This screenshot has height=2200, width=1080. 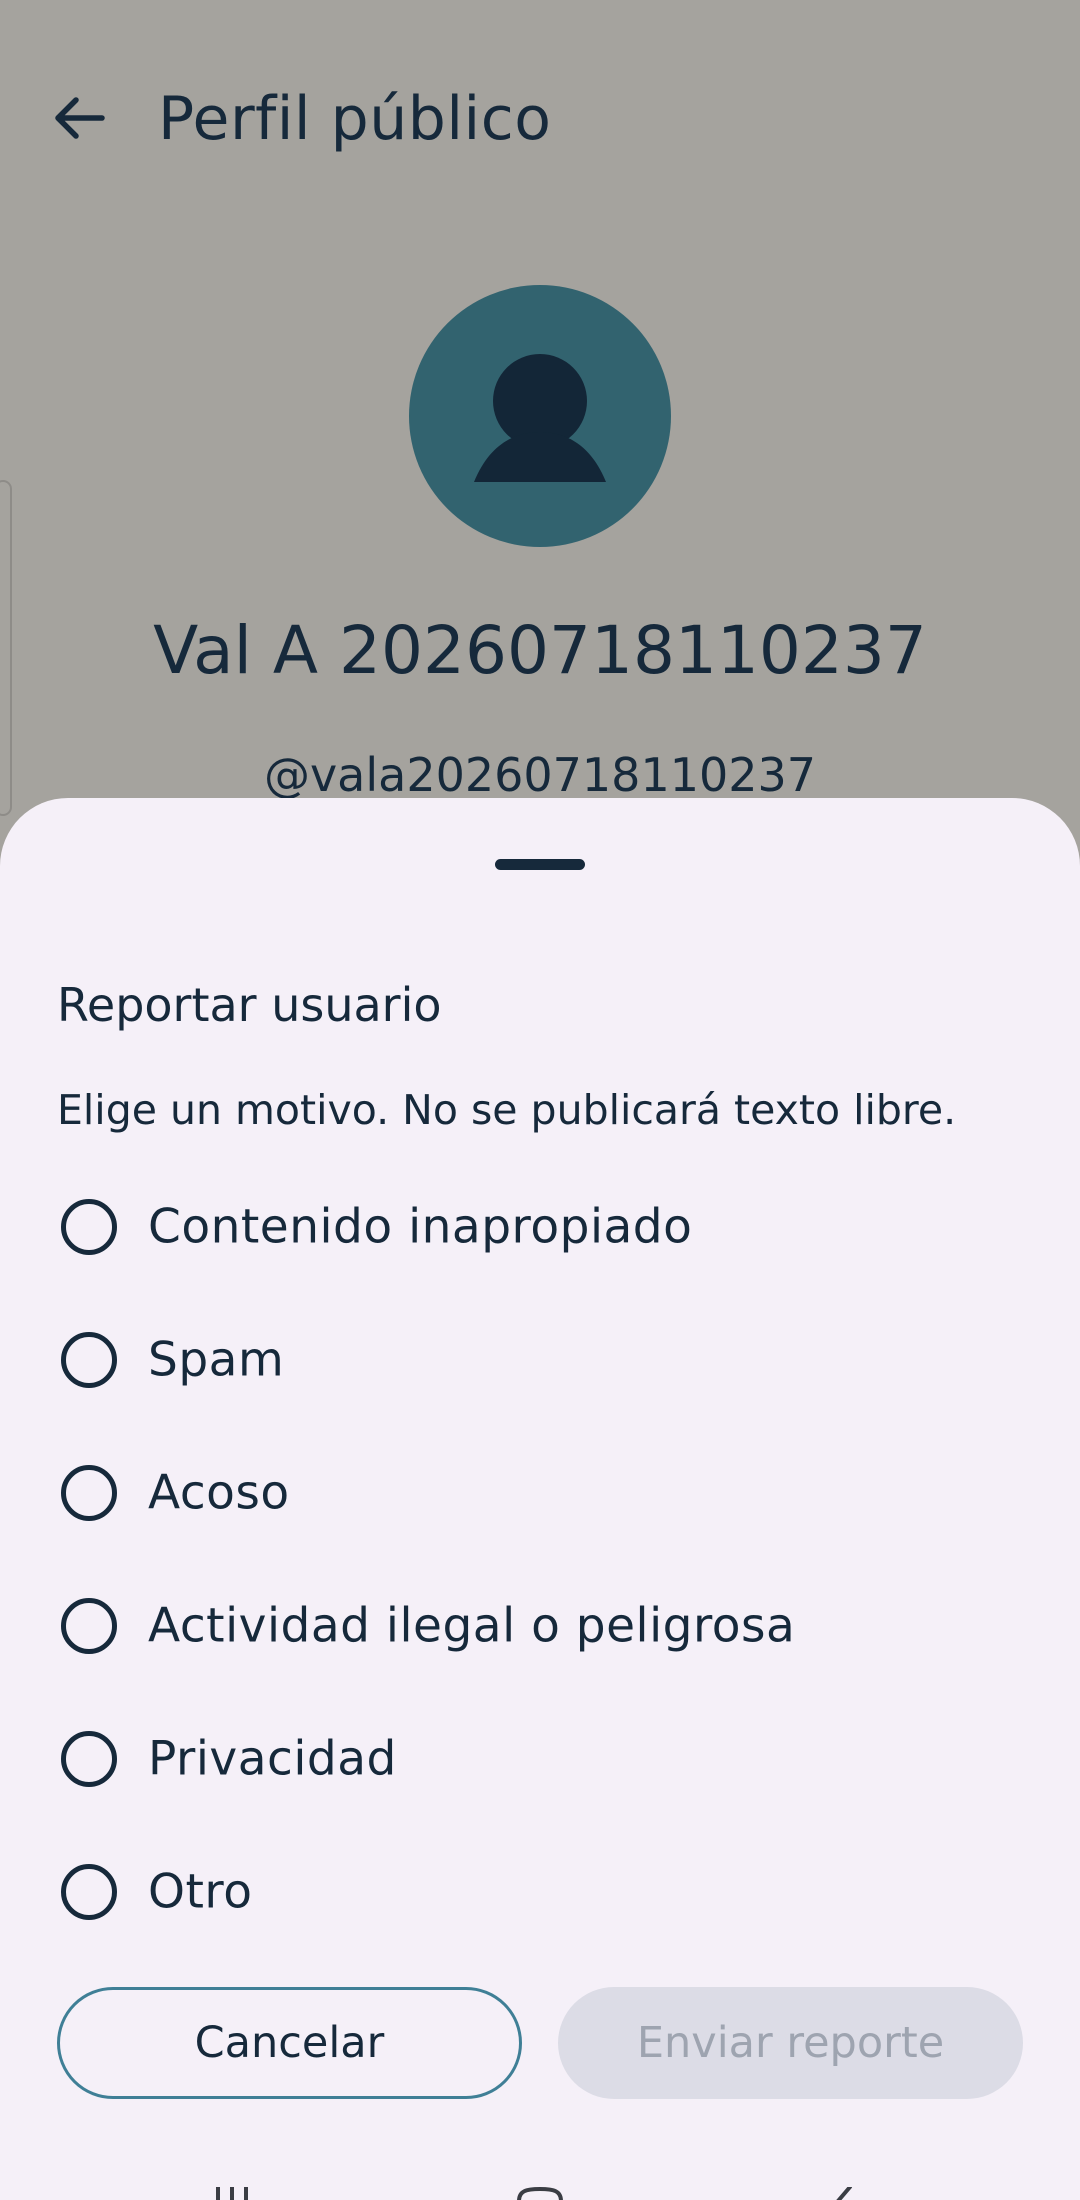 What do you see at coordinates (540, 1359) in the screenshot?
I see `reason-option: Spam` at bounding box center [540, 1359].